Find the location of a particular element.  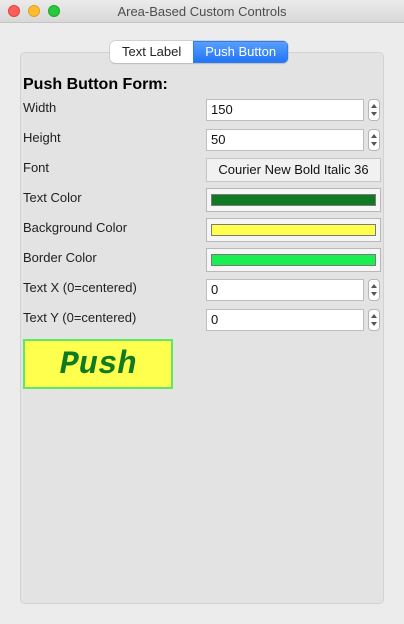

tab-push-button: Push Button is located at coordinates (241, 52).